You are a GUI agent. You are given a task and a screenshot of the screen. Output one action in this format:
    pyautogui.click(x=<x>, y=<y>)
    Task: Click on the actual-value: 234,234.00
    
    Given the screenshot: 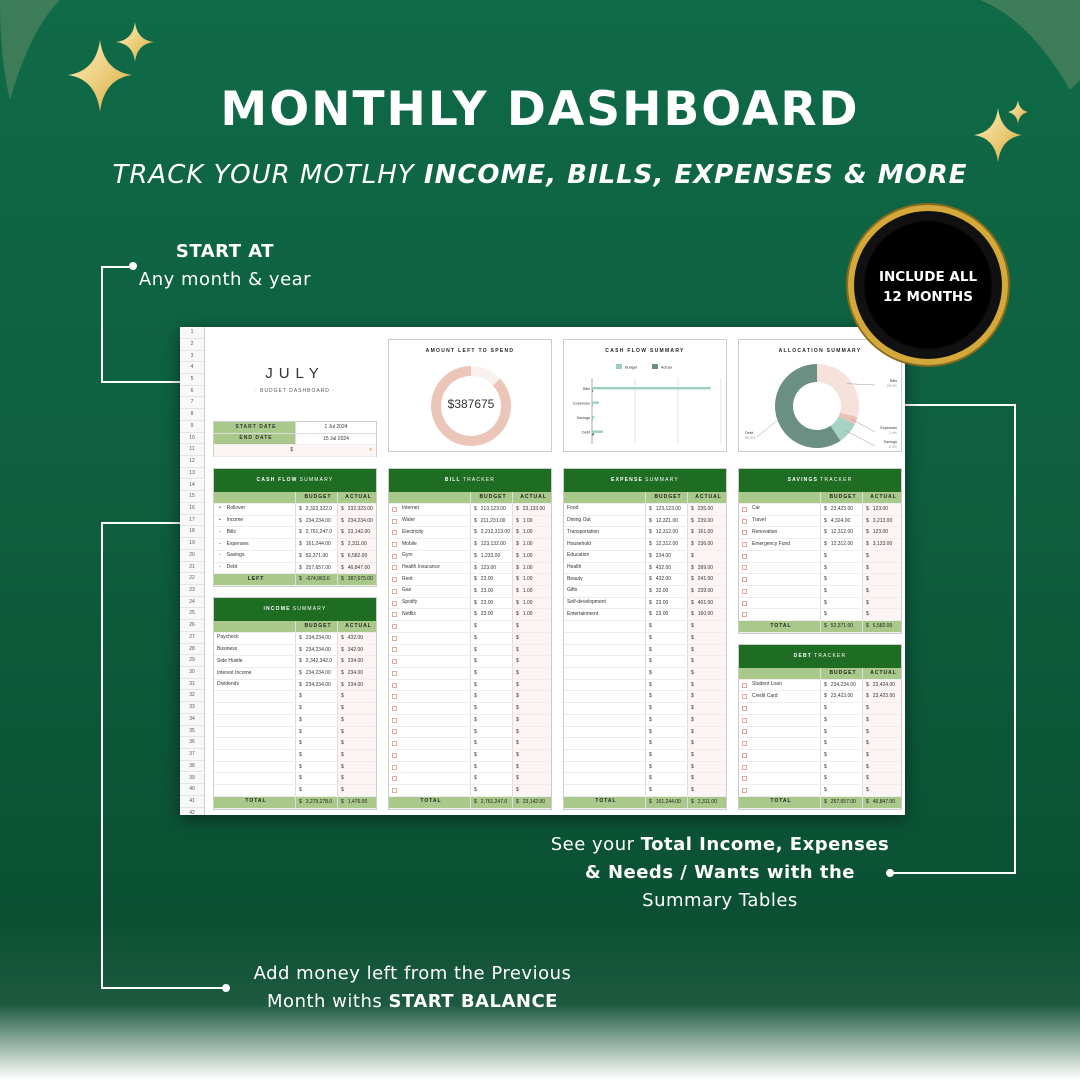 What is the action you would take?
    pyautogui.click(x=360, y=521)
    